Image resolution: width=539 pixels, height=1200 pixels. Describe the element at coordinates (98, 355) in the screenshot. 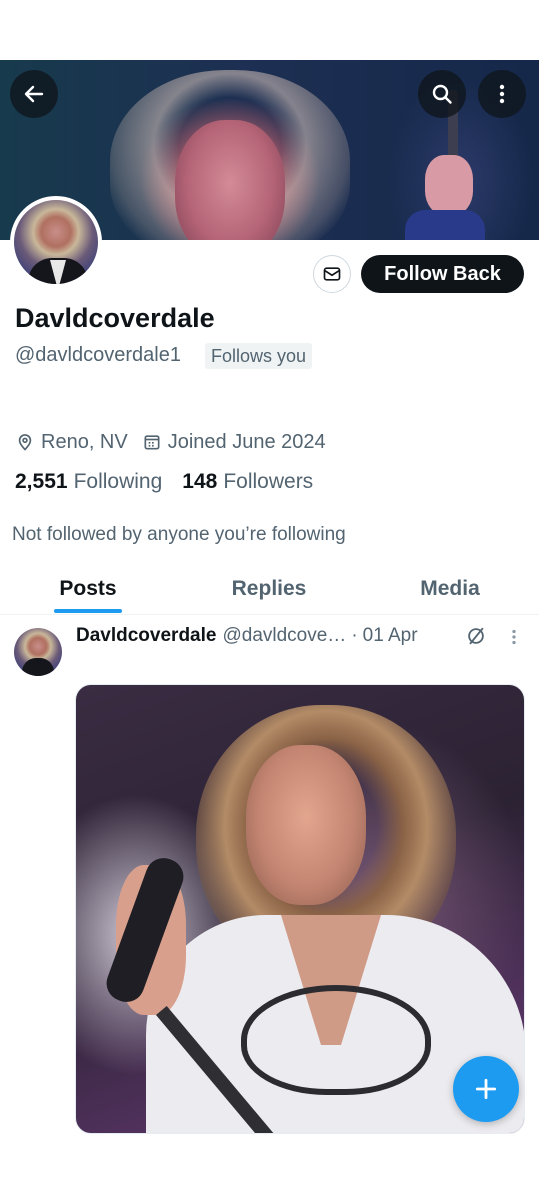

I see `profile-handle: @davldcoverdale1` at that location.